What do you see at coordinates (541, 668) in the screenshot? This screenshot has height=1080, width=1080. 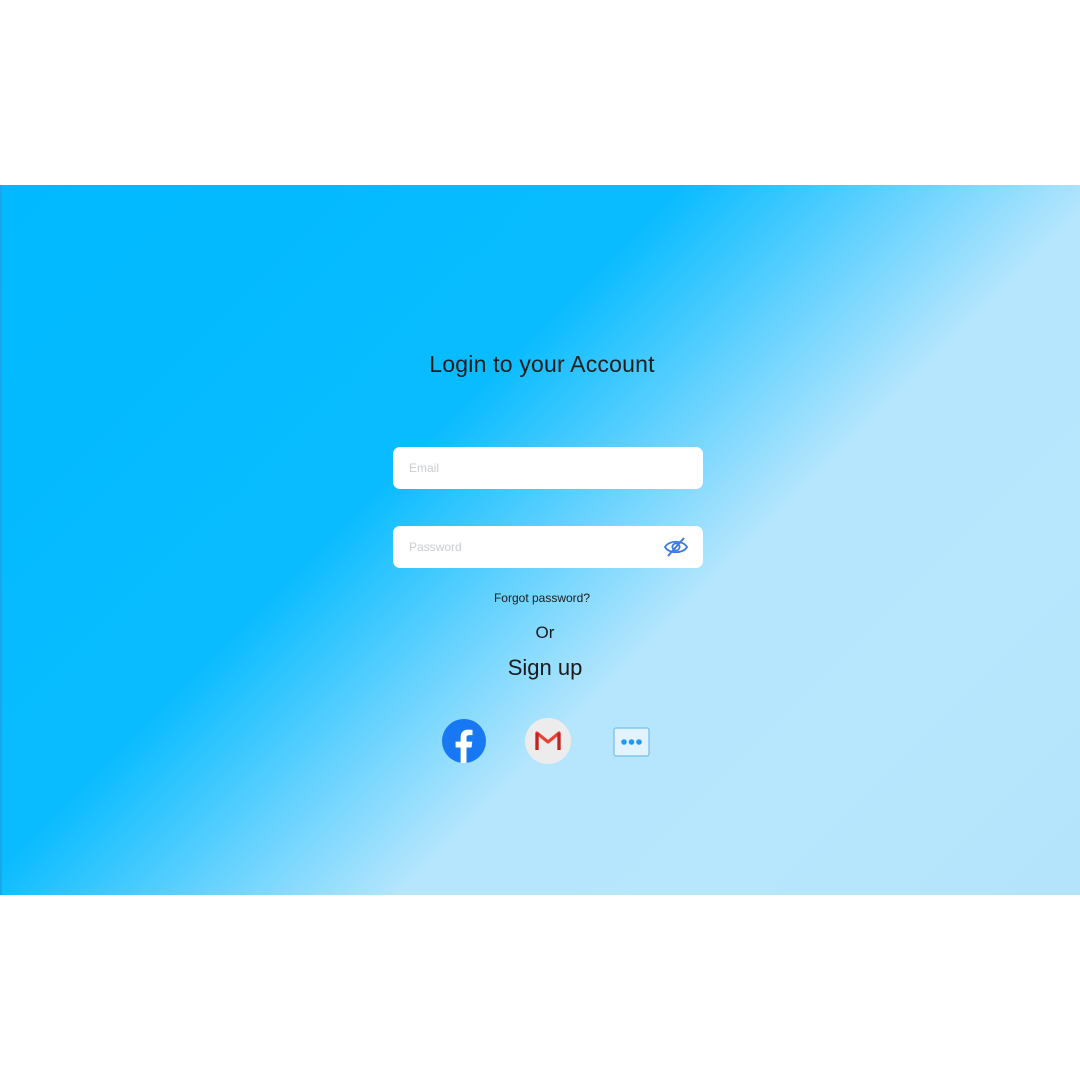 I see `sign-up-link: Sign up` at bounding box center [541, 668].